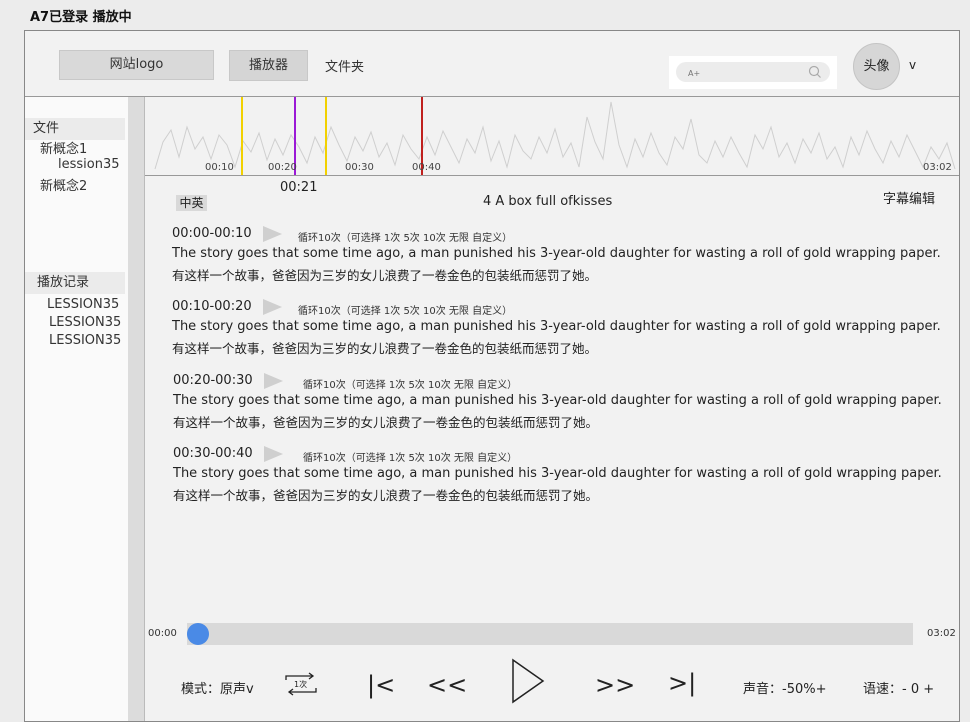 Image resolution: width=970 pixels, height=722 pixels. What do you see at coordinates (912, 65) in the screenshot?
I see `avatar-menu-caret: v` at bounding box center [912, 65].